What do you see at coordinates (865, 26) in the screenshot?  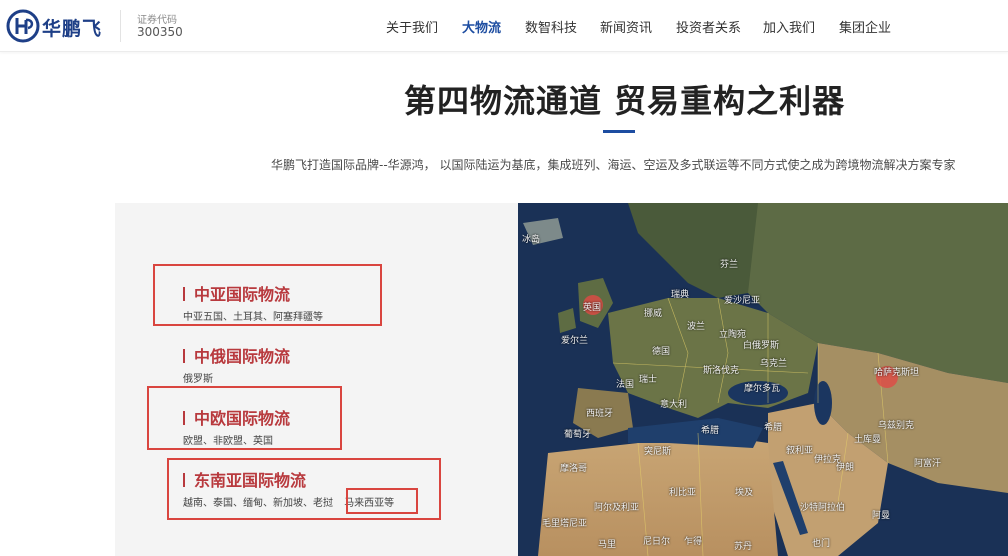 I see `nav-group-companies: 集团企业` at bounding box center [865, 26].